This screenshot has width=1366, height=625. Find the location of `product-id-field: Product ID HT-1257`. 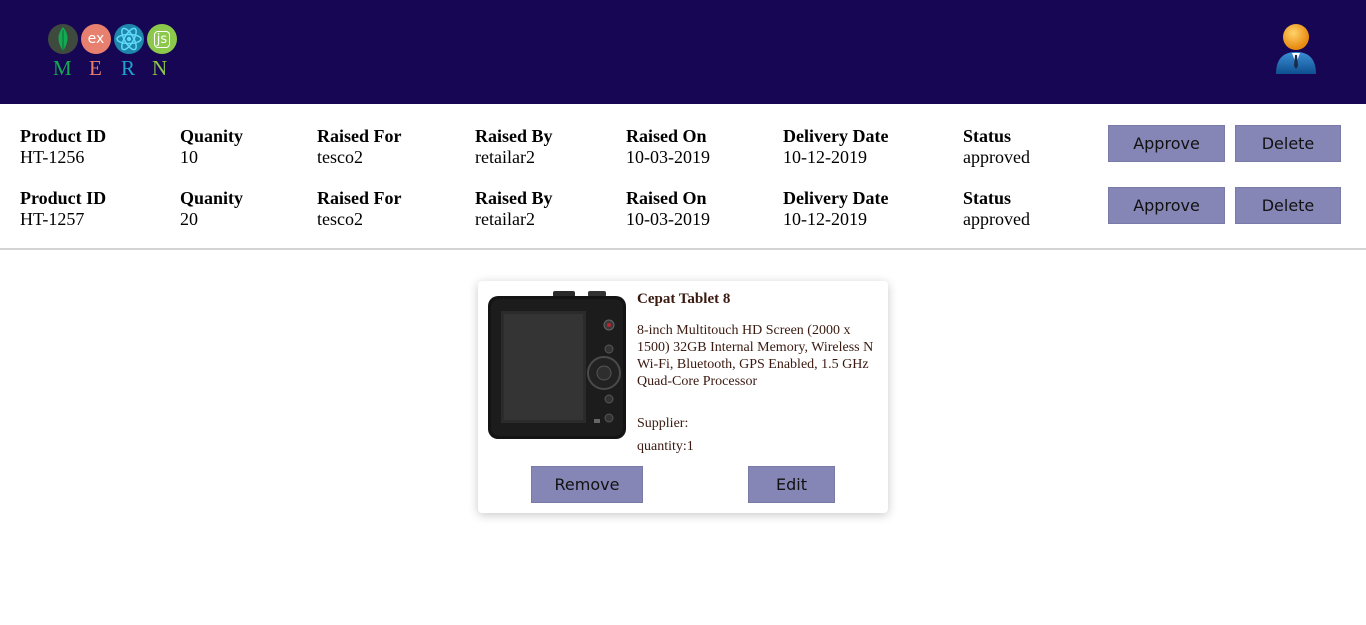

product-id-field: Product ID HT-1257 is located at coordinates (63, 209).